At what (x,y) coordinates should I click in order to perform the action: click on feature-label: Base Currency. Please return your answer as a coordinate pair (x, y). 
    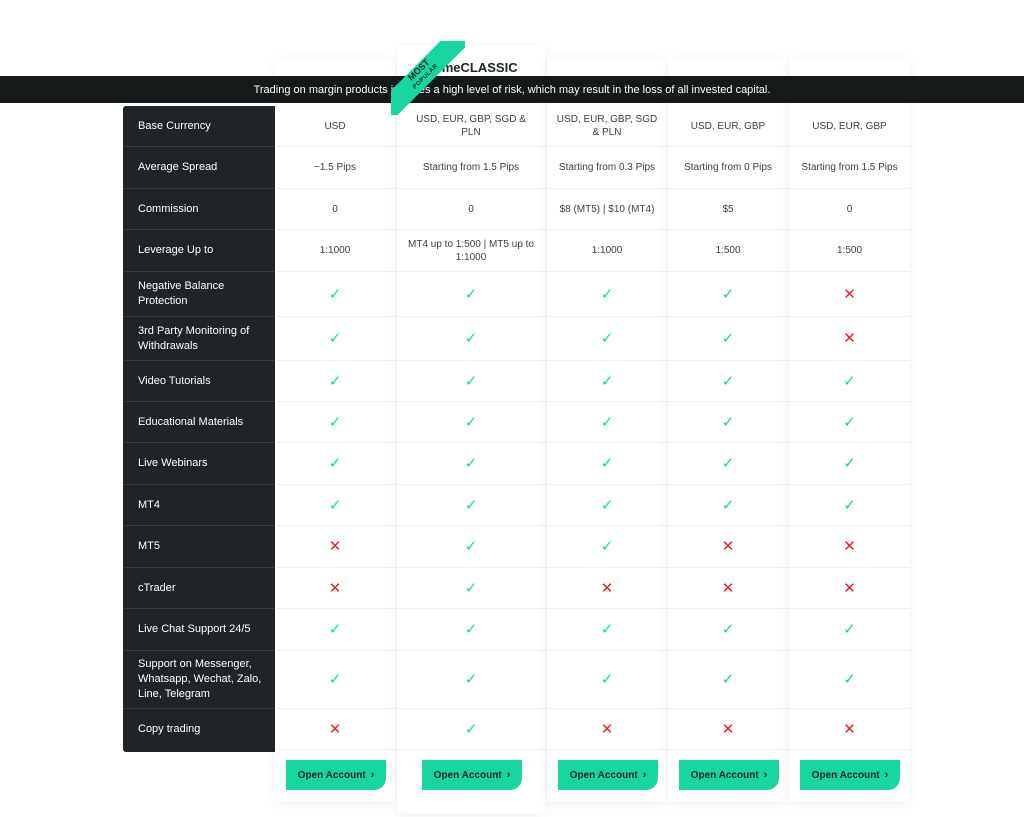
    Looking at the image, I should click on (199, 126).